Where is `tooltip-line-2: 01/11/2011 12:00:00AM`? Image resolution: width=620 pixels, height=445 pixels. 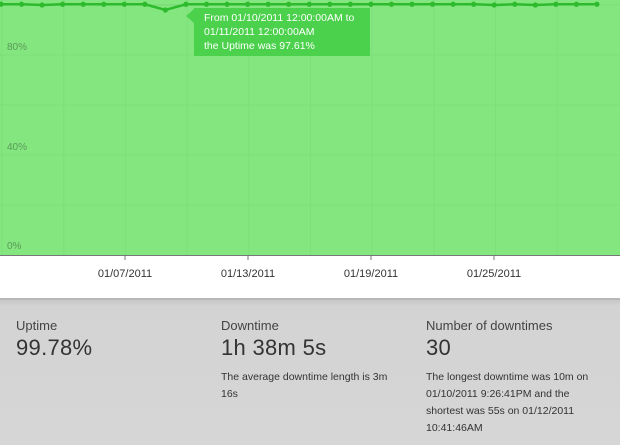 tooltip-line-2: 01/11/2011 12:00:00AM is located at coordinates (259, 32).